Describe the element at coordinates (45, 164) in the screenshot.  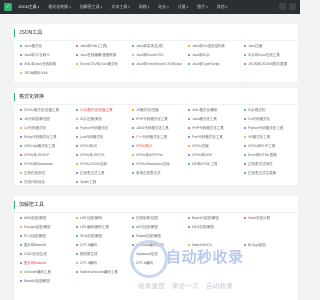
I see `tool-link: HTML转Markdown` at that location.